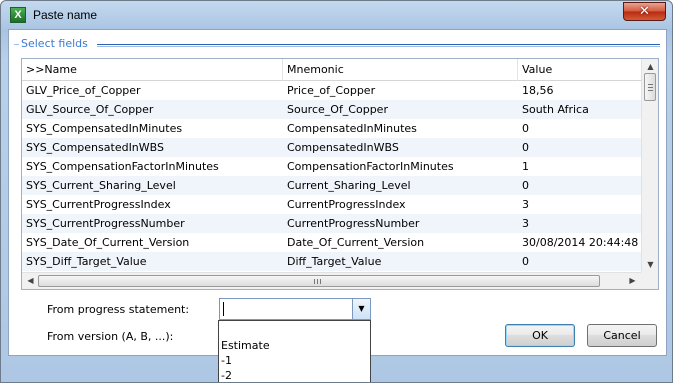 The image size is (673, 383). What do you see at coordinates (540, 335) in the screenshot?
I see `ok-button: OK` at bounding box center [540, 335].